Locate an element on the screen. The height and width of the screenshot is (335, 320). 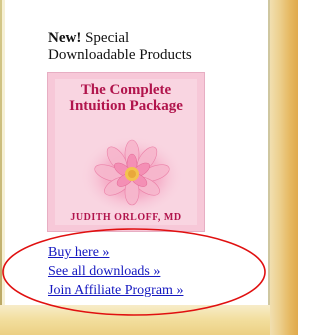
see-all-downloads-link: See all downloads » is located at coordinates (155, 271).